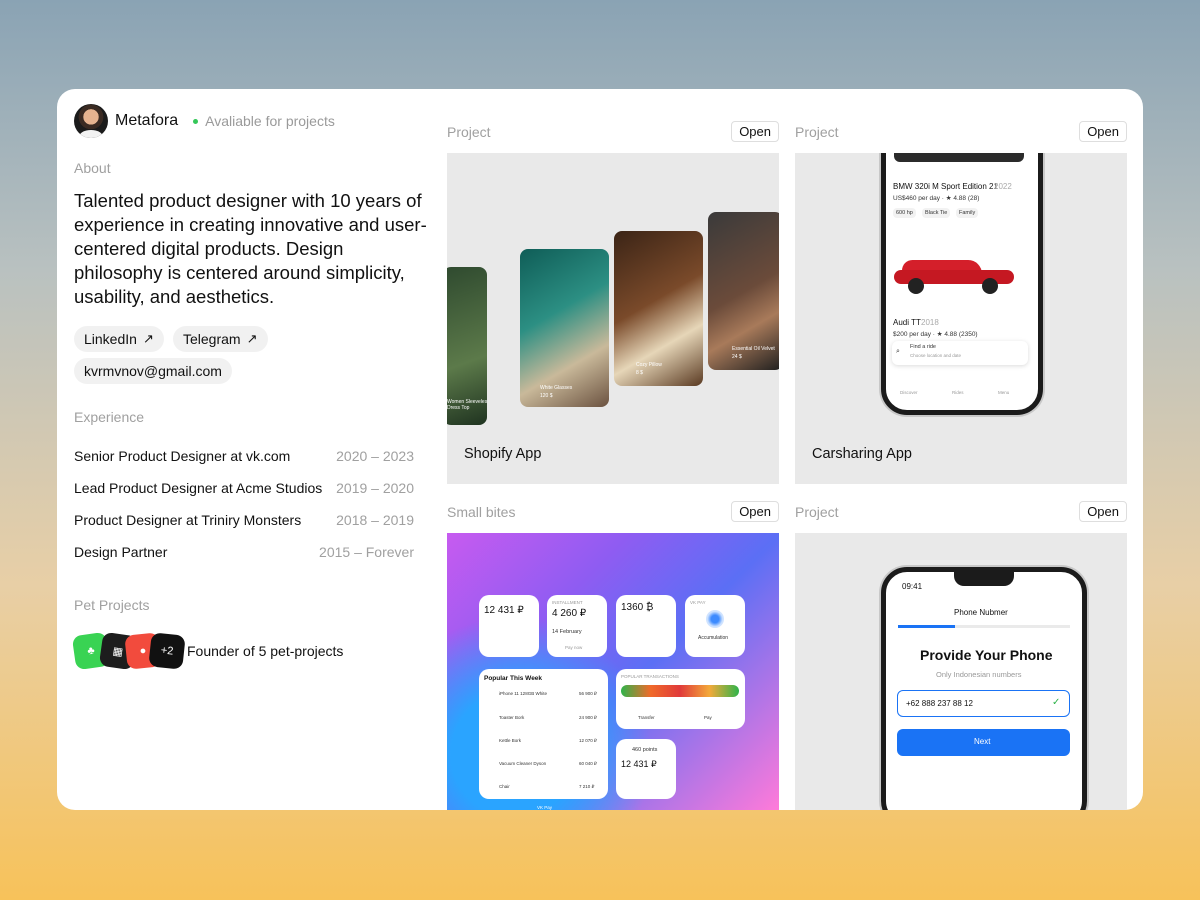 The image size is (1200, 900). What do you see at coordinates (481, 512) in the screenshot?
I see `tile-label: Small bites` at bounding box center [481, 512].